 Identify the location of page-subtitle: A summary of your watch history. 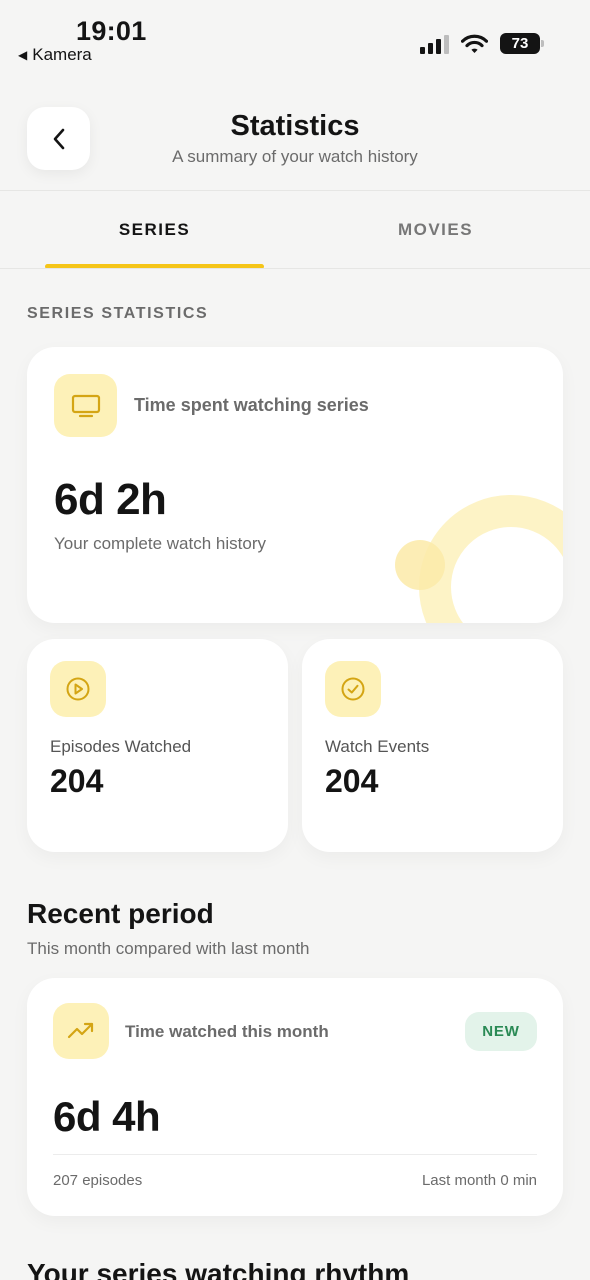
(295, 156).